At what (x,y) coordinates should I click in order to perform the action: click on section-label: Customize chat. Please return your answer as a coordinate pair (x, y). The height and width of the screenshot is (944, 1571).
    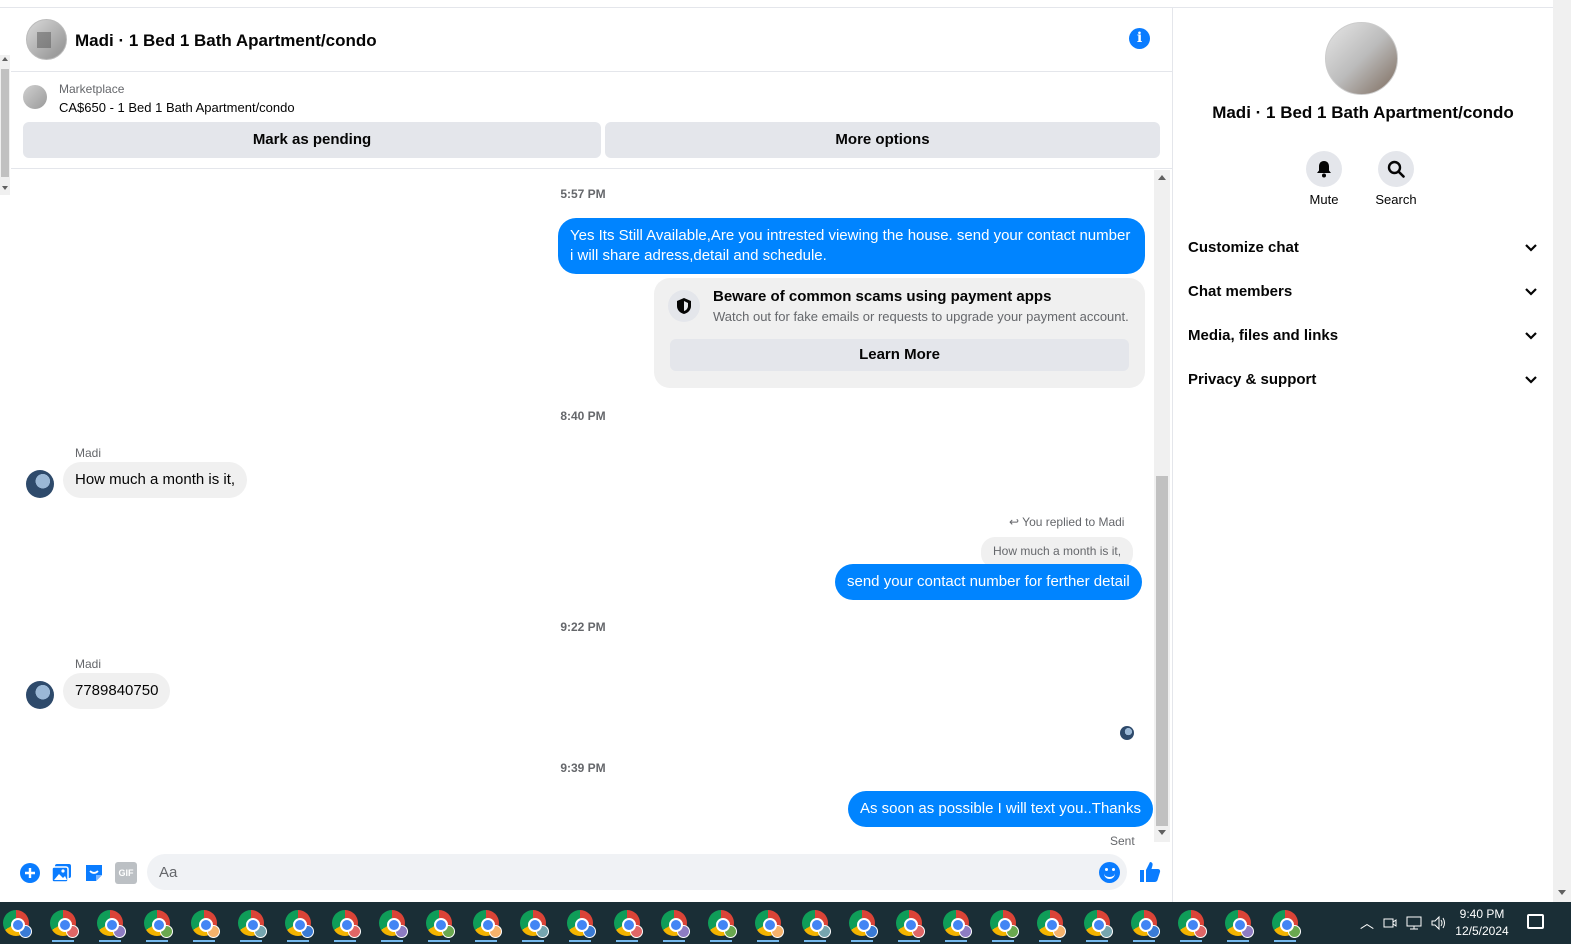
    Looking at the image, I should click on (1243, 247).